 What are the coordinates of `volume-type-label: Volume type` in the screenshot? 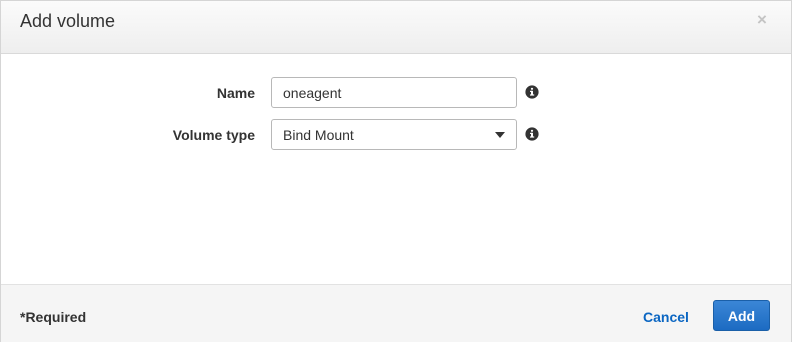 It's located at (213, 135).